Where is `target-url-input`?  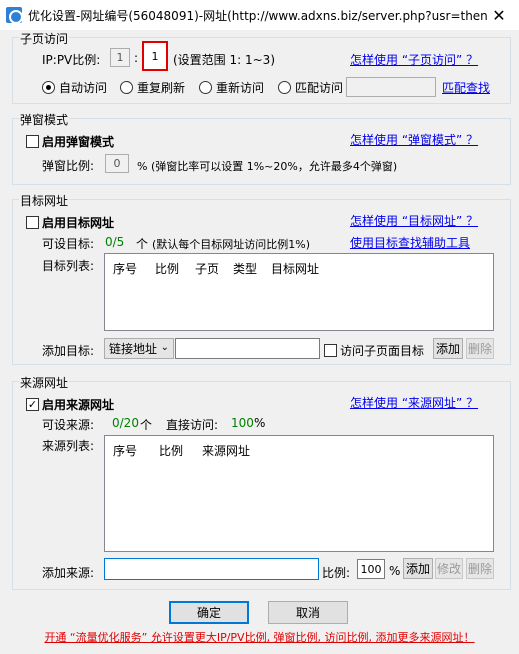
target-url-input is located at coordinates (247, 348).